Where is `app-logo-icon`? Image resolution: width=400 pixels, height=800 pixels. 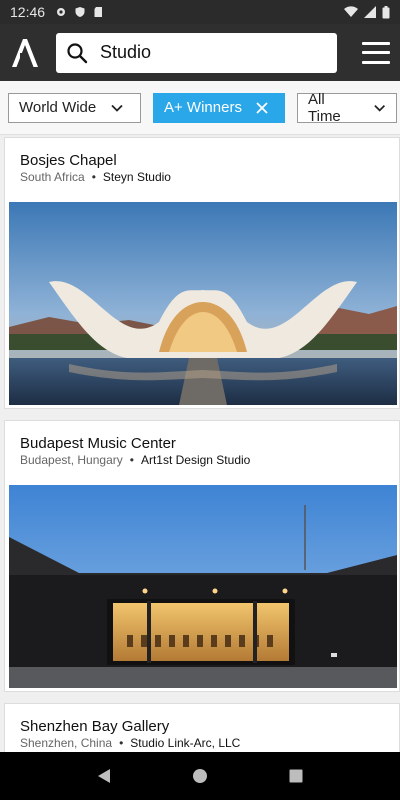 app-logo-icon is located at coordinates (25, 53).